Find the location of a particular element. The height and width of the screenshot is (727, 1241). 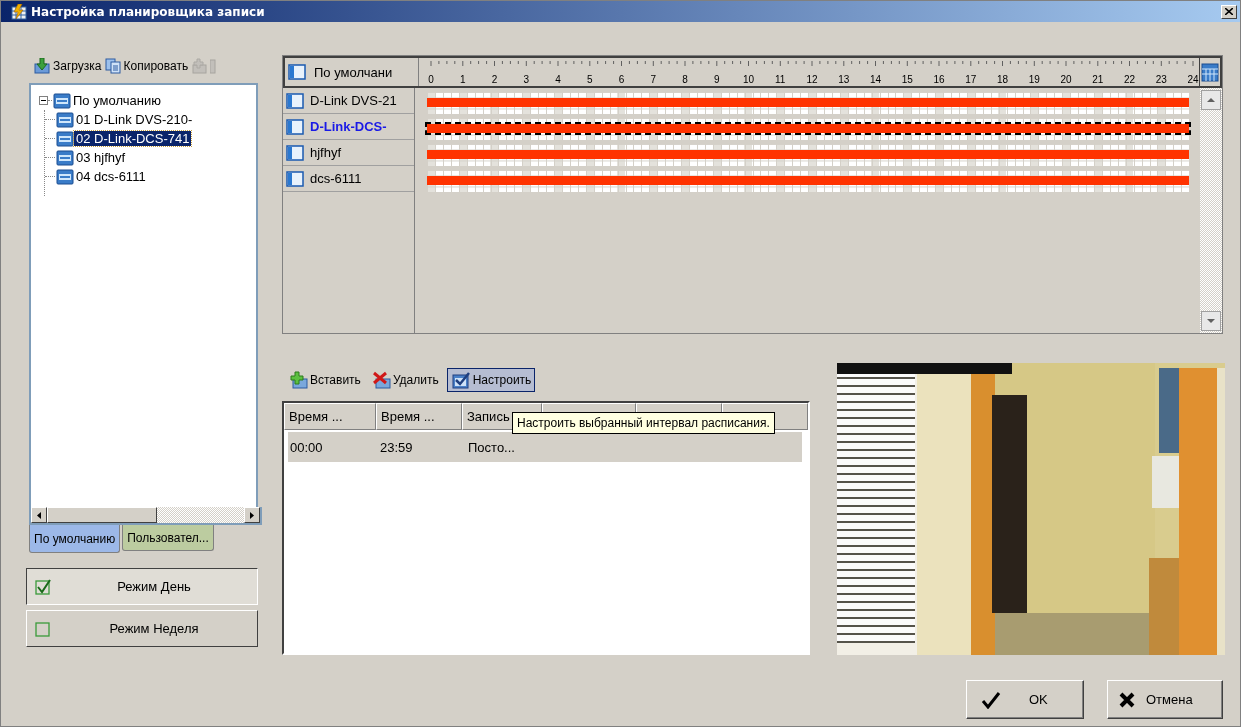

hour-label: 0 is located at coordinates (431, 79).